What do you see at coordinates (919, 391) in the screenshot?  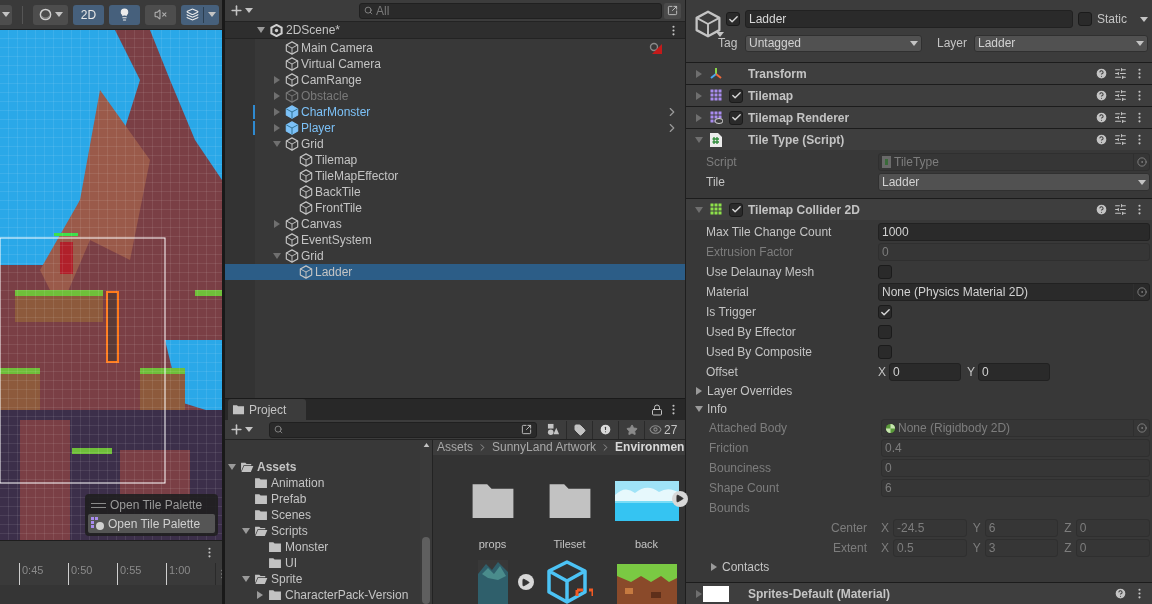 I see `foldout: Layer Overrides` at bounding box center [919, 391].